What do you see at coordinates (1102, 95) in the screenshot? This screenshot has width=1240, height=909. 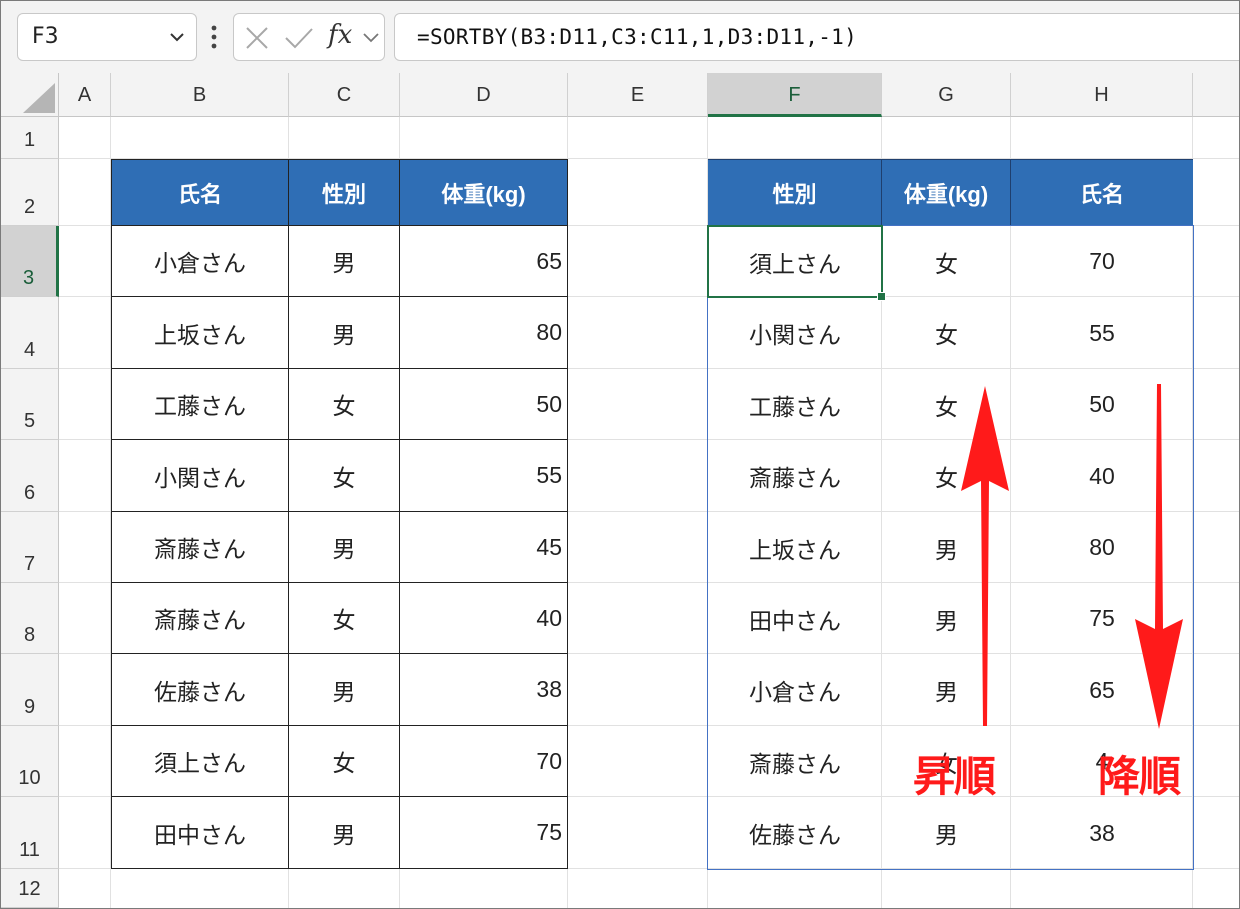 I see `column-header-h: H` at bounding box center [1102, 95].